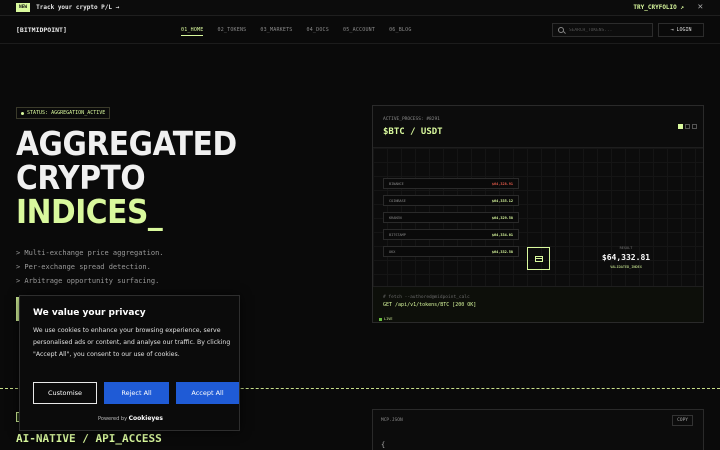 The width and height of the screenshot is (720, 450). I want to click on cookieyes-logo: Cookieyes, so click(146, 418).